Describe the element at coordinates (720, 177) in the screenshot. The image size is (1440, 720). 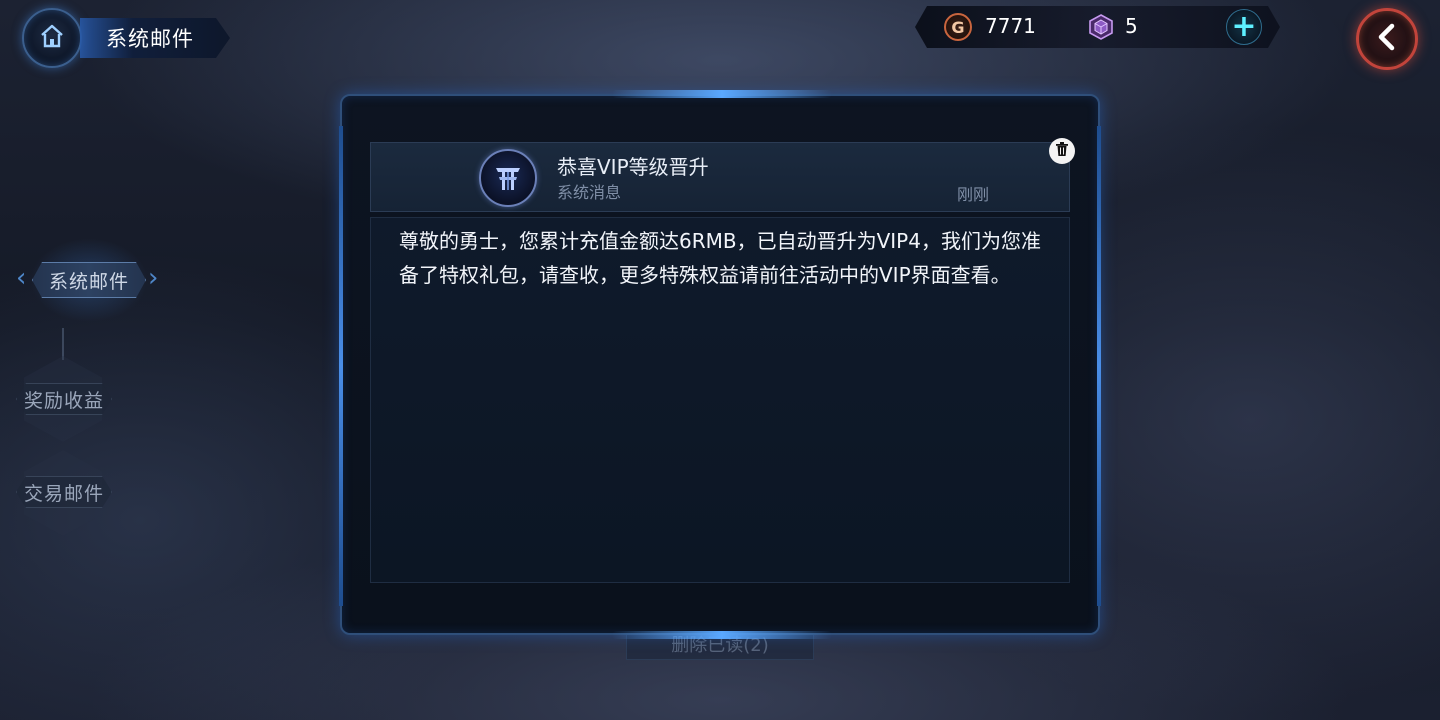
I see `mail-header: 恭喜VIP等级晋升 系统消息 刚刚` at that location.